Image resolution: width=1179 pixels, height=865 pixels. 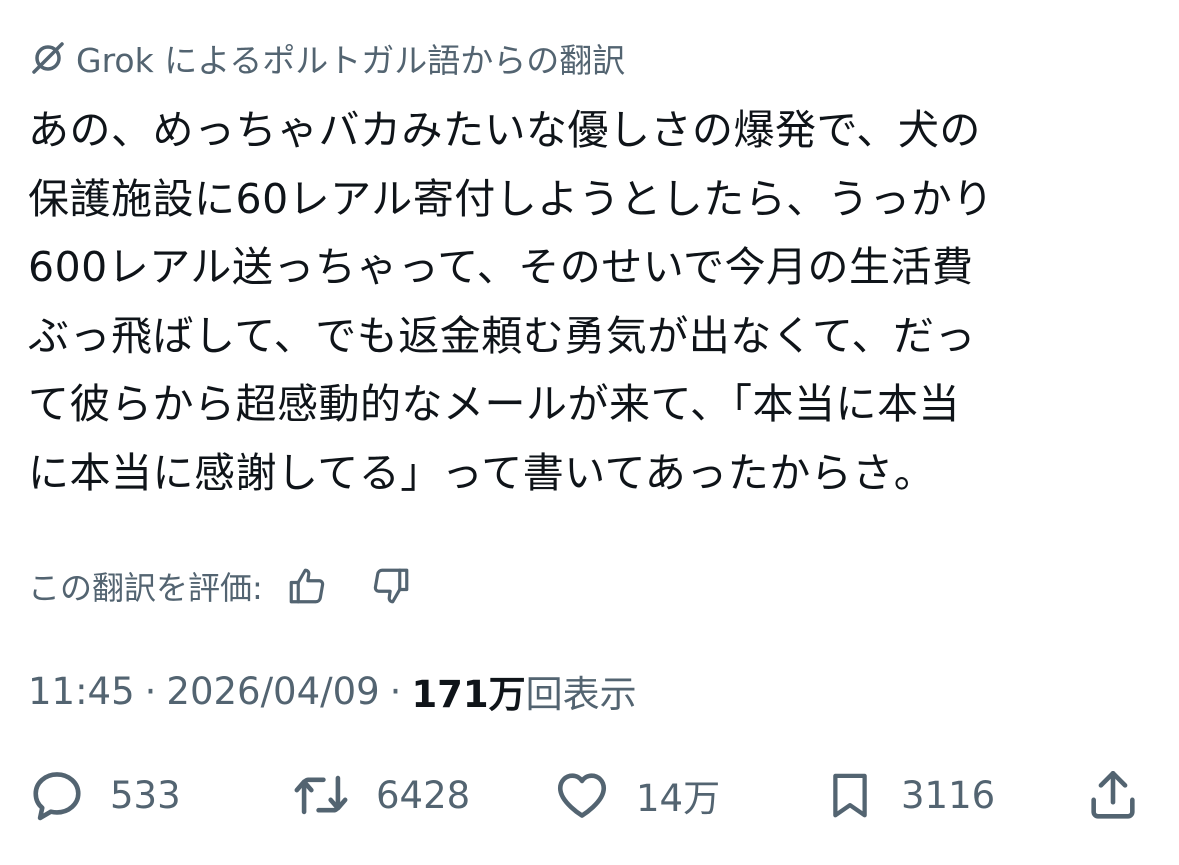 I want to click on retweet-count: 6428, so click(x=423, y=795).